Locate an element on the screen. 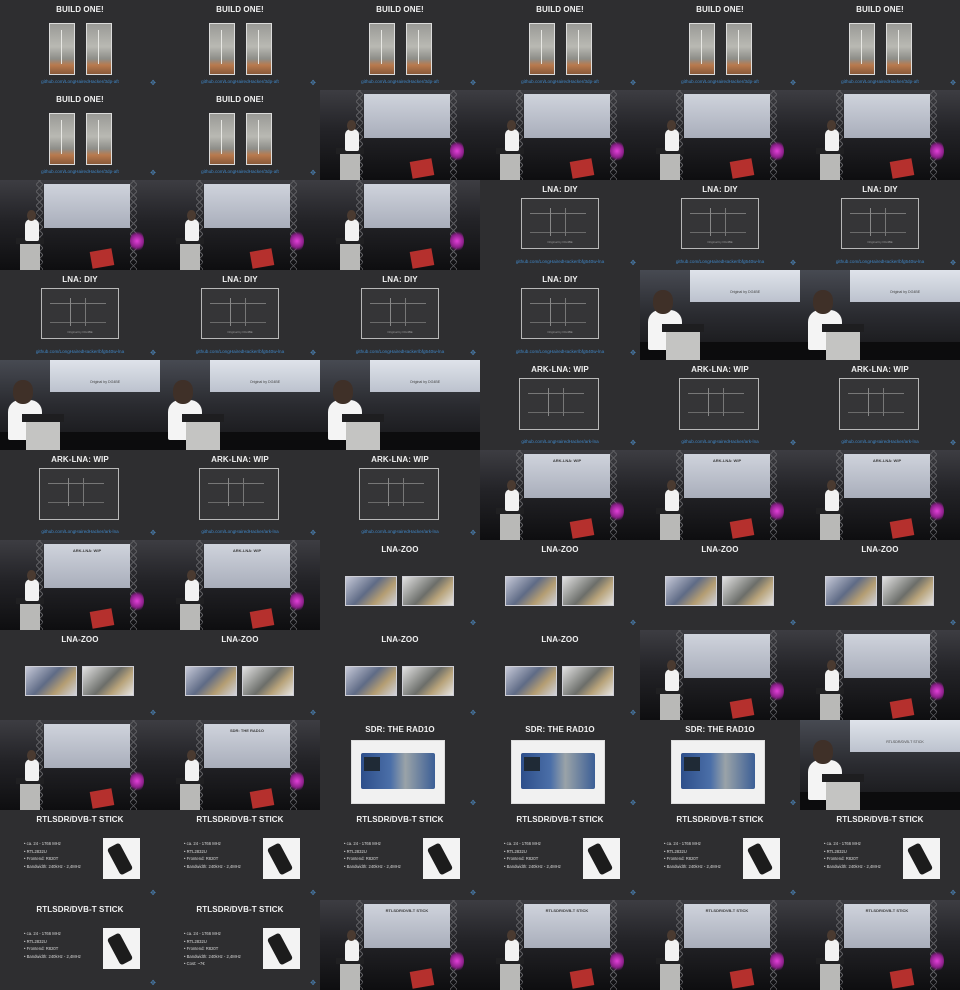 The height and width of the screenshot is (990, 960). speaker-head is located at coordinates (191, 755).